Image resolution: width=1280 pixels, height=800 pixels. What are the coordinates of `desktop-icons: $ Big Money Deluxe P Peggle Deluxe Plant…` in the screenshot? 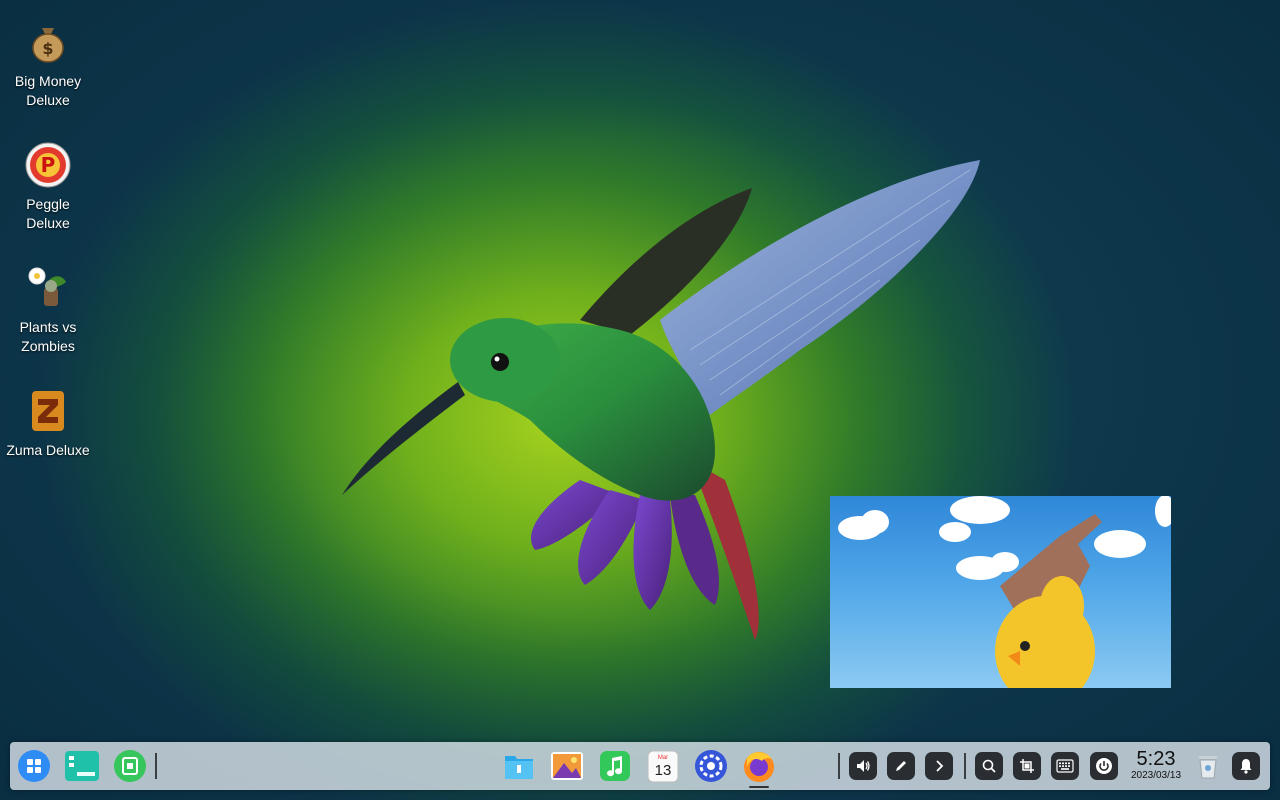 It's located at (48, 260).